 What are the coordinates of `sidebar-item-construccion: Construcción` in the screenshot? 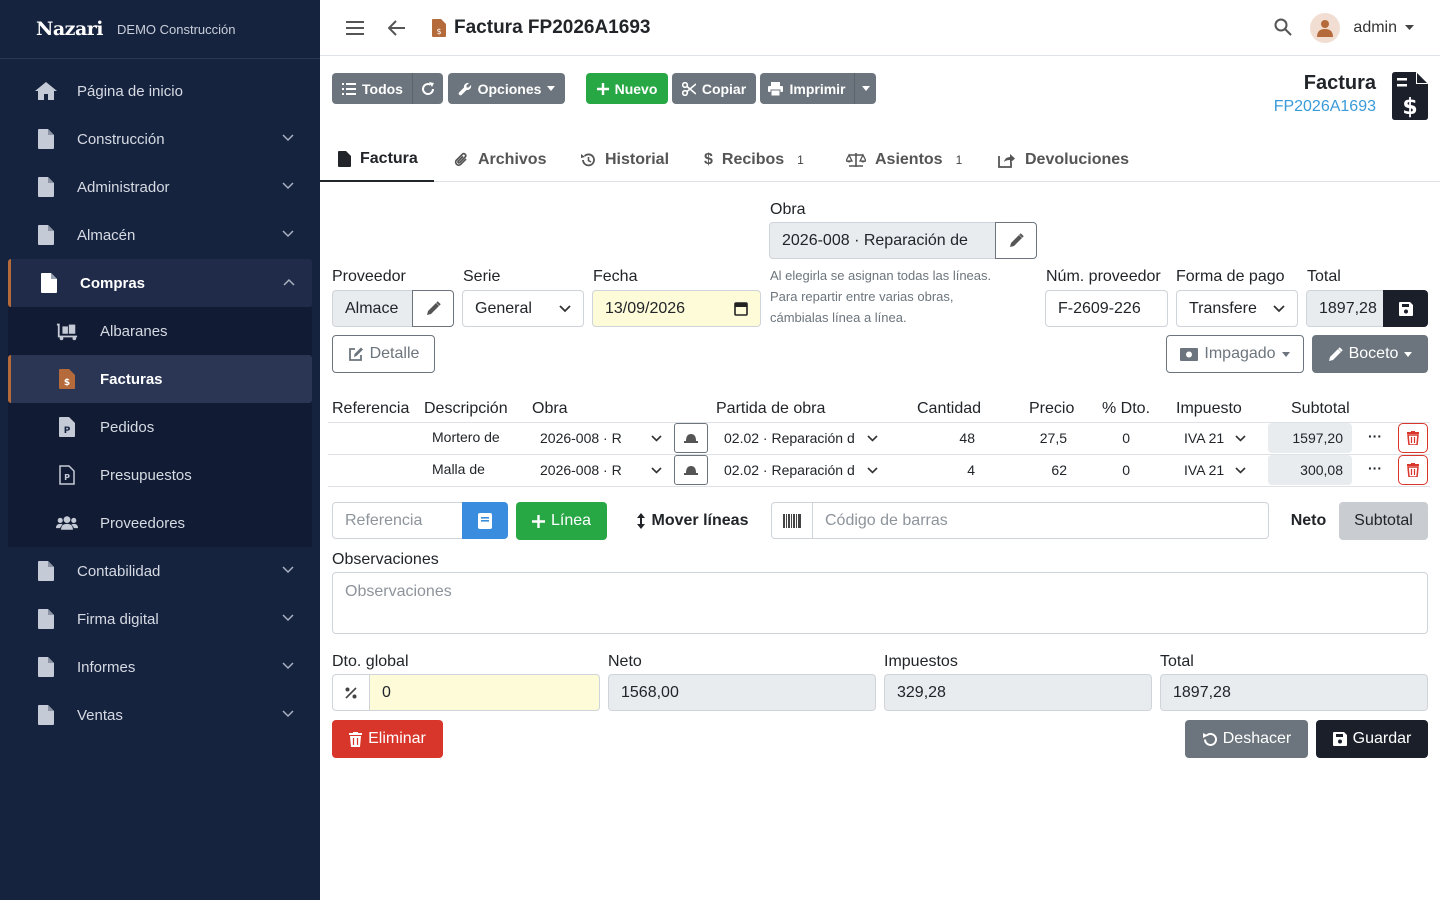 It's located at (160, 139).